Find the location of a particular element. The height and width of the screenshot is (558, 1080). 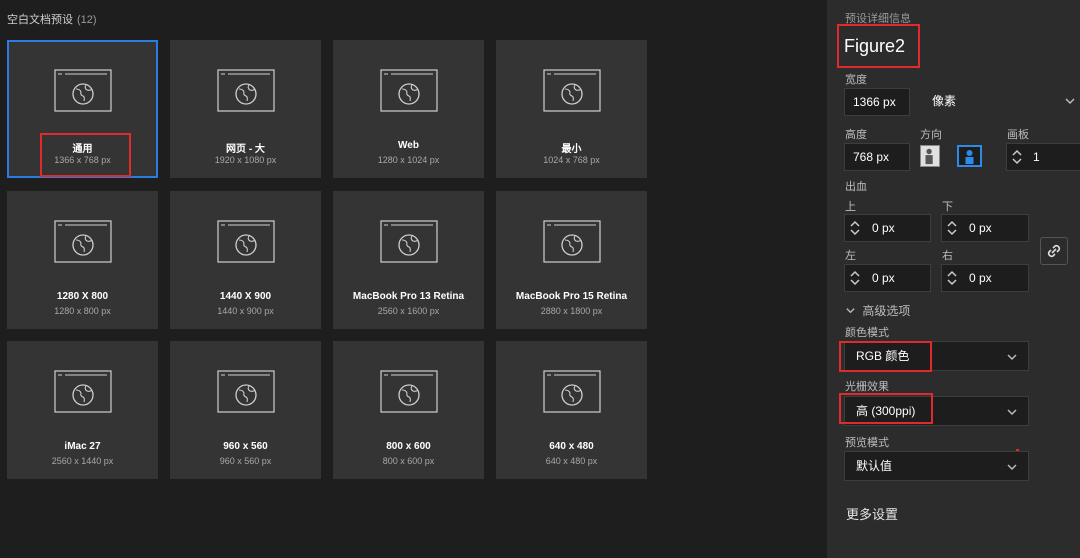

preset-tile: 1280 X 800 1280 x 800 px is located at coordinates (82, 260).